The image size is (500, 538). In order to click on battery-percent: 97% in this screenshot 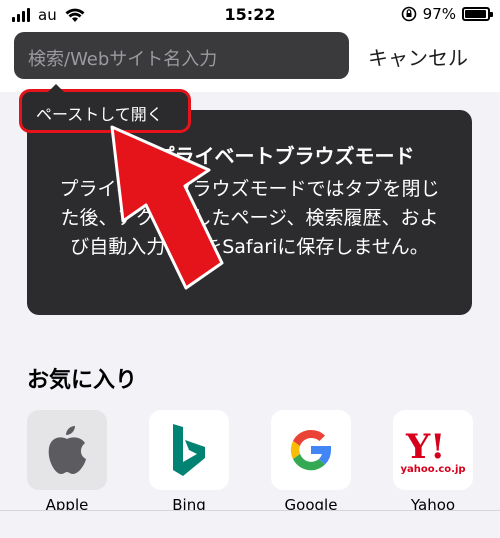, I will do `click(439, 14)`.